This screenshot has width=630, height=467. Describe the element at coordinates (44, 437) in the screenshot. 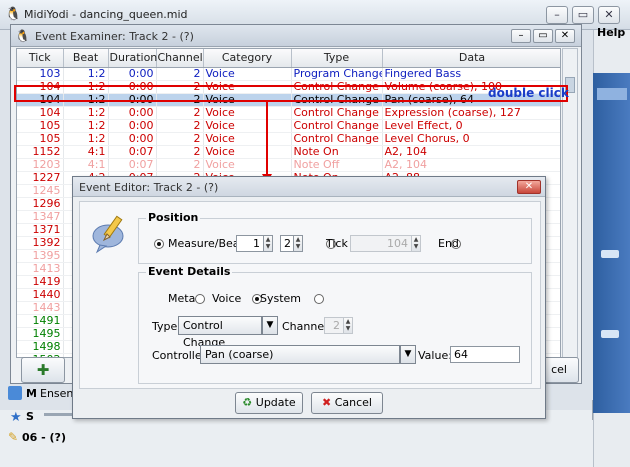

I see `track-name: 06 - (?)` at that location.